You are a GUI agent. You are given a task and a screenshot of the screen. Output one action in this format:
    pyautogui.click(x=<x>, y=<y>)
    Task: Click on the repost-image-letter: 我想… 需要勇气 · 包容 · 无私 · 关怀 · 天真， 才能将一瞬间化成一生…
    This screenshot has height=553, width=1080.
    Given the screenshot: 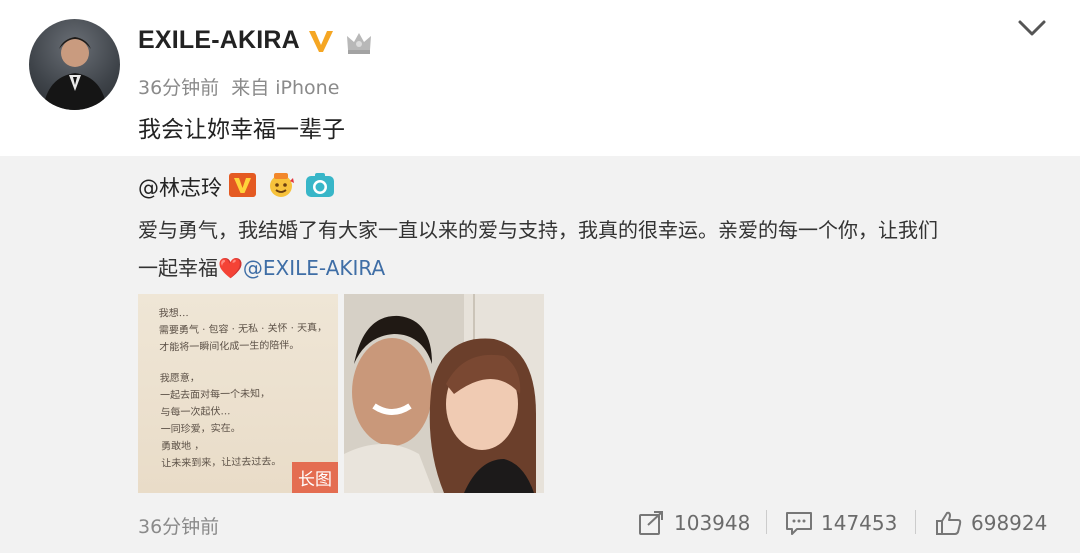 What is the action you would take?
    pyautogui.click(x=238, y=393)
    